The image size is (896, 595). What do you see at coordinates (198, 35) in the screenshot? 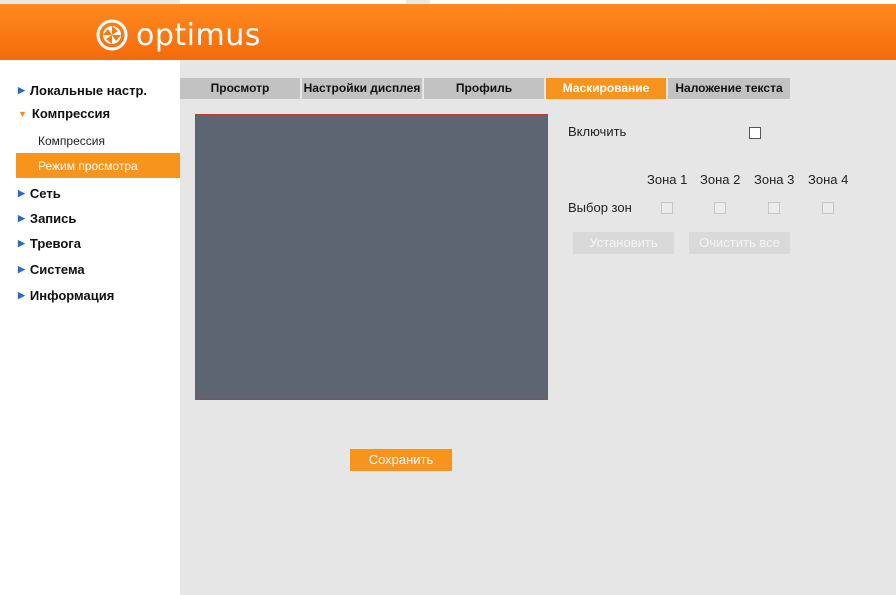
I see `brand-name: optimus` at bounding box center [198, 35].